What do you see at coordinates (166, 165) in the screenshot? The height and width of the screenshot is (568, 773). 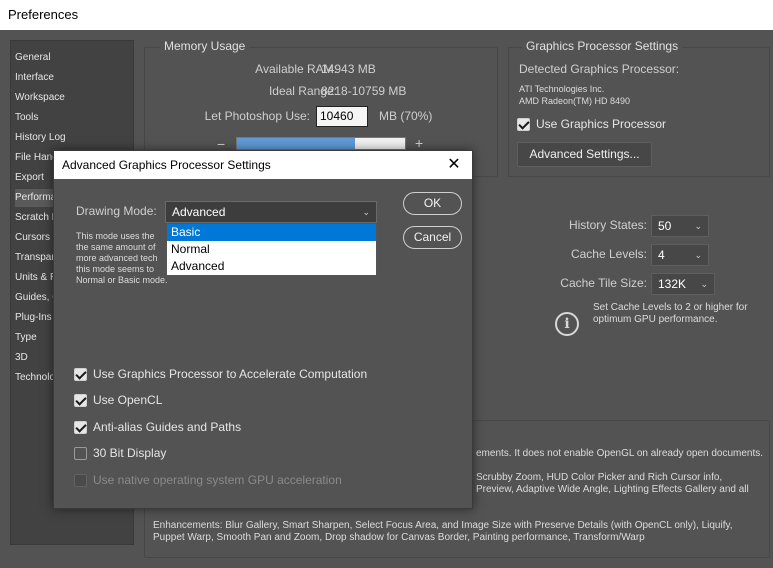 I see `dialog-title: Advanced Graphics Processor Settings` at bounding box center [166, 165].